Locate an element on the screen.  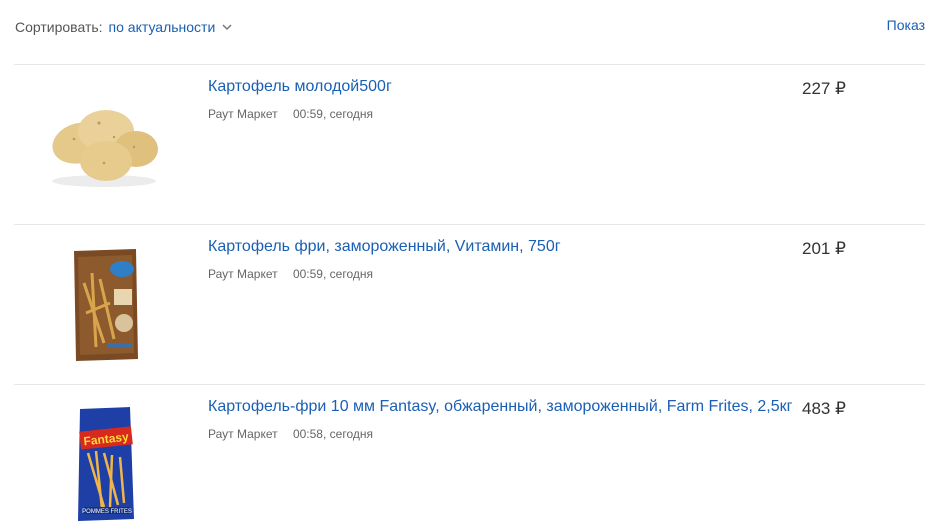
sort-value-label: по актуальности is located at coordinates (162, 27).